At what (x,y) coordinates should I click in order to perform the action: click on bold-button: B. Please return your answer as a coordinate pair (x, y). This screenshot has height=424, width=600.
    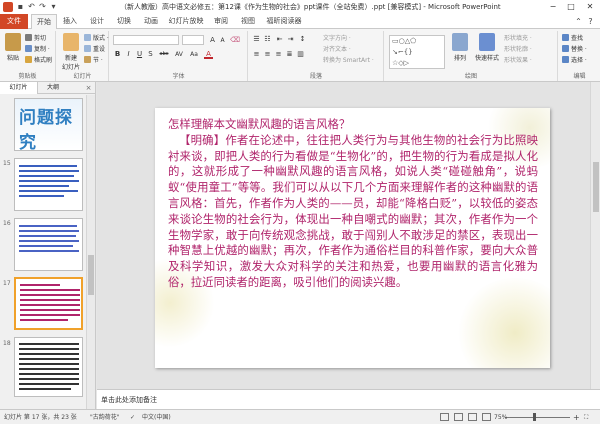
    Looking at the image, I should click on (117, 54).